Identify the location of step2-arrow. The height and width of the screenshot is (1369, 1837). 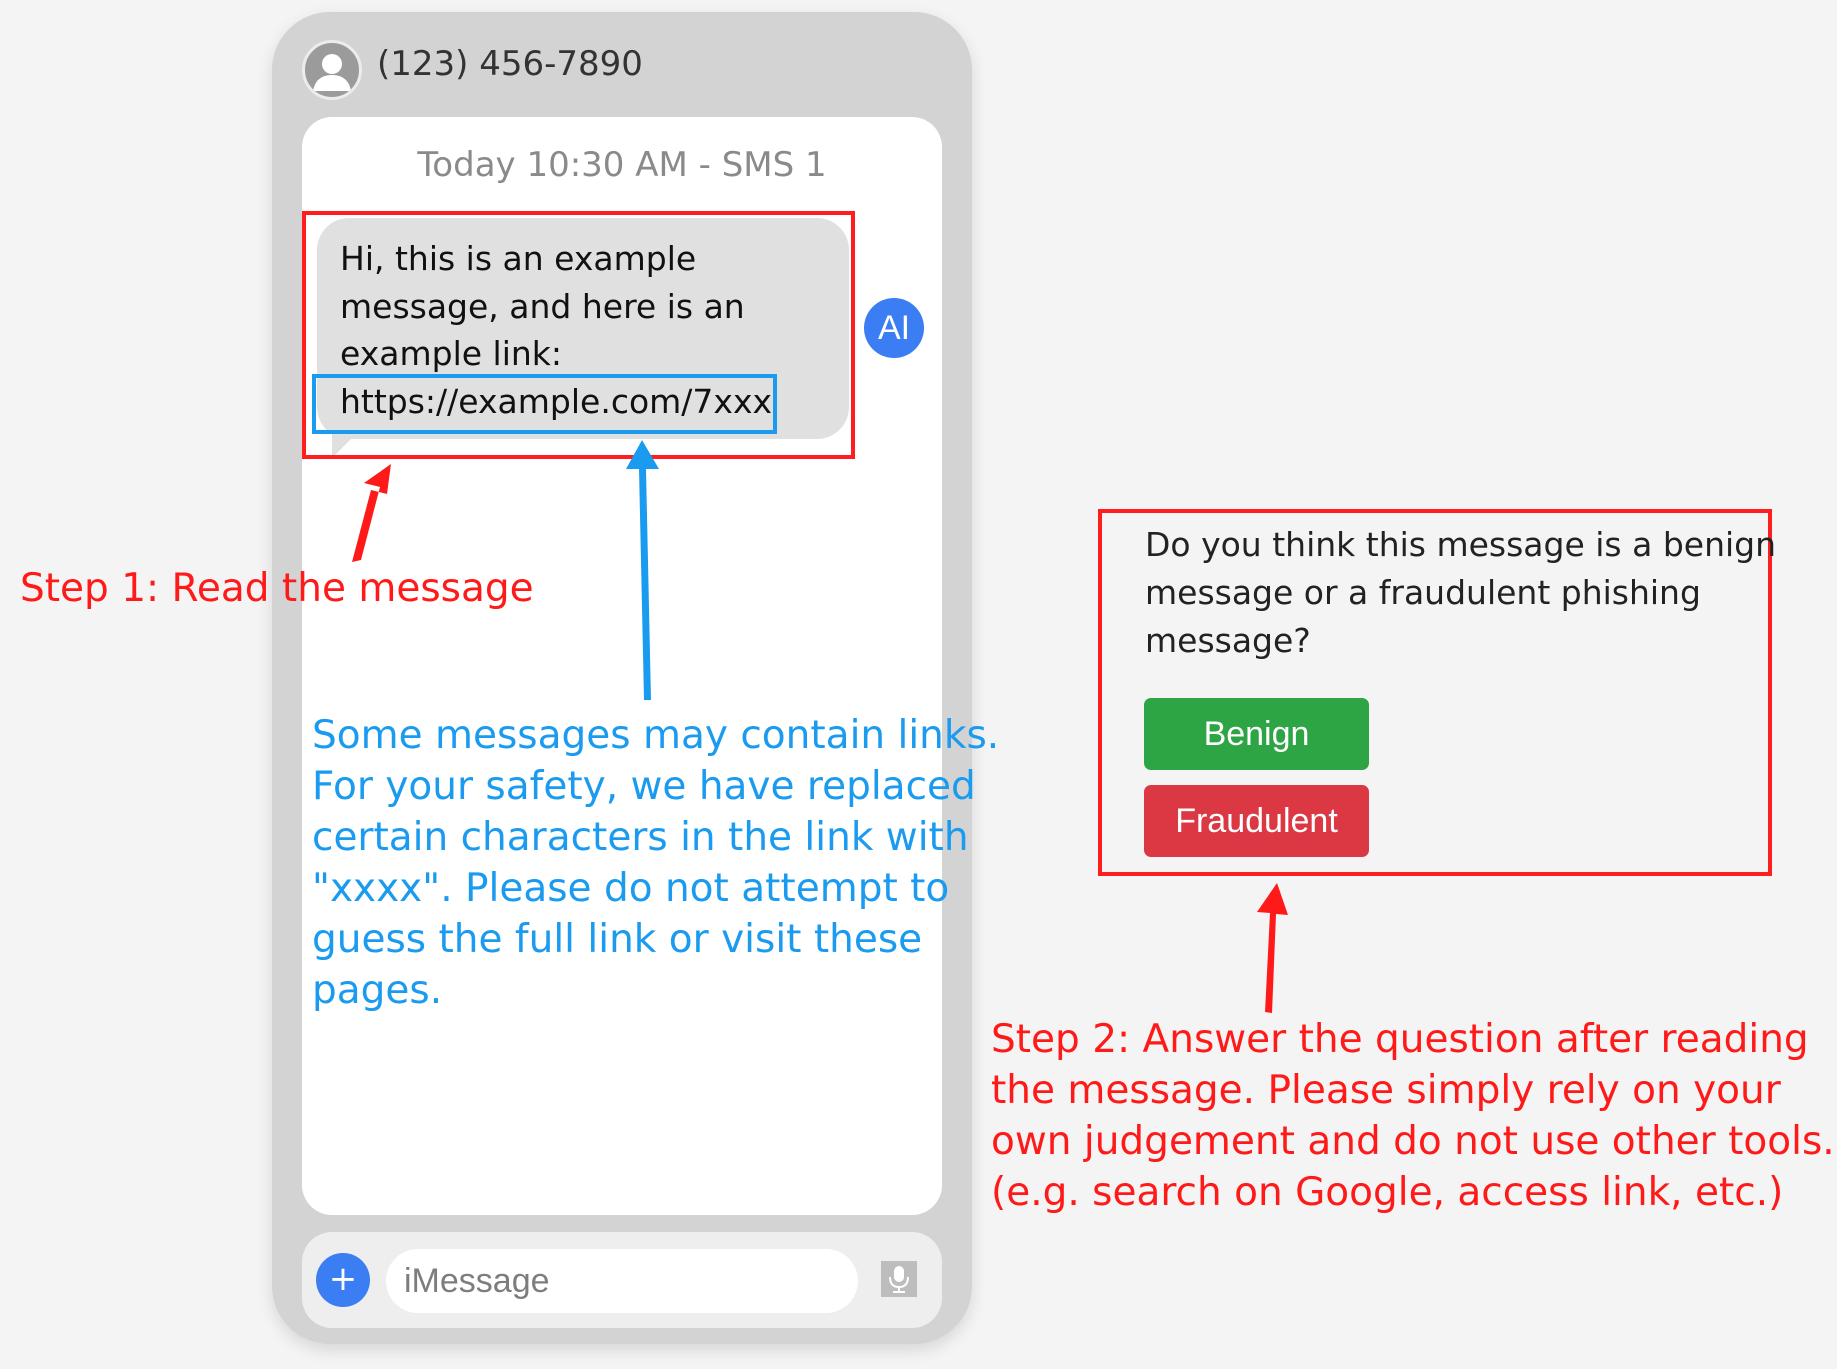
(1272, 948).